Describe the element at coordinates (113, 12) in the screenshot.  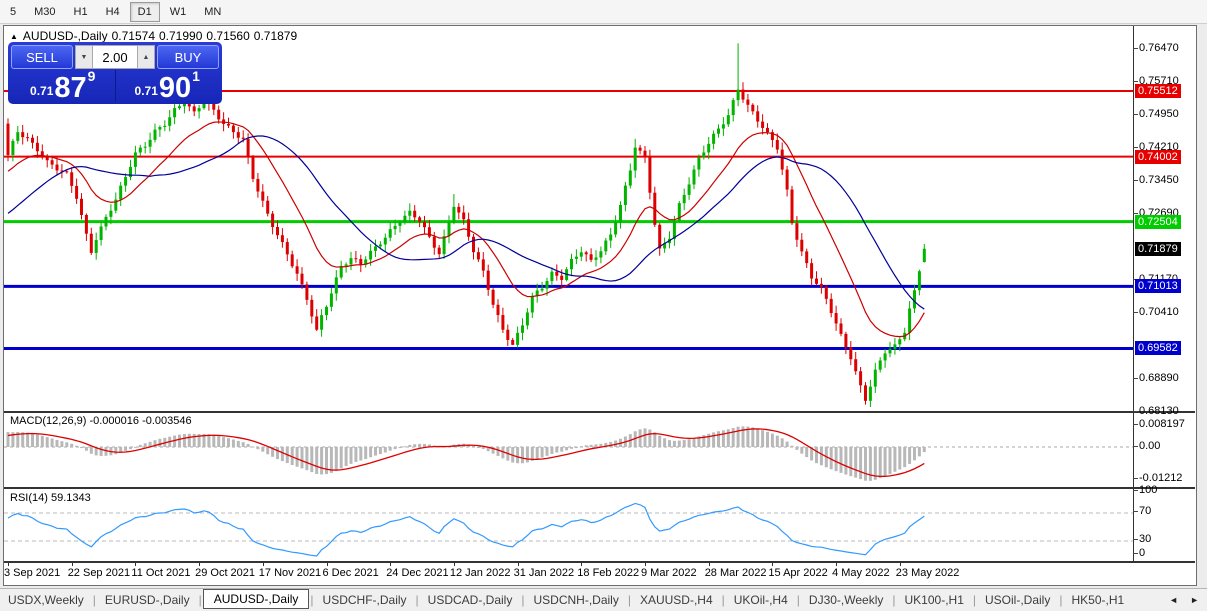
I see `timeframe-button-h4: H4` at that location.